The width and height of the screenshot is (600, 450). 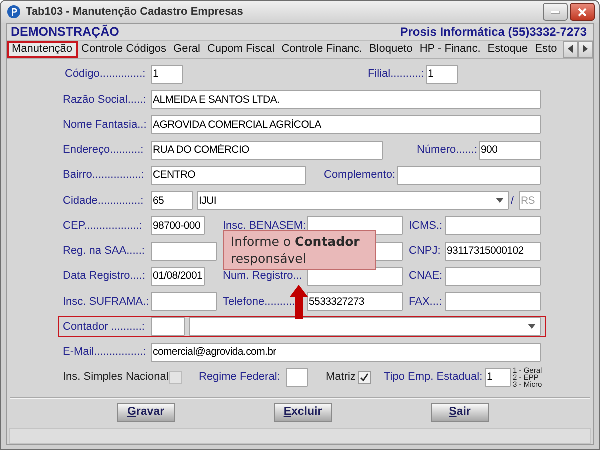 What do you see at coordinates (460, 412) in the screenshot?
I see `action-button: Sair` at bounding box center [460, 412].